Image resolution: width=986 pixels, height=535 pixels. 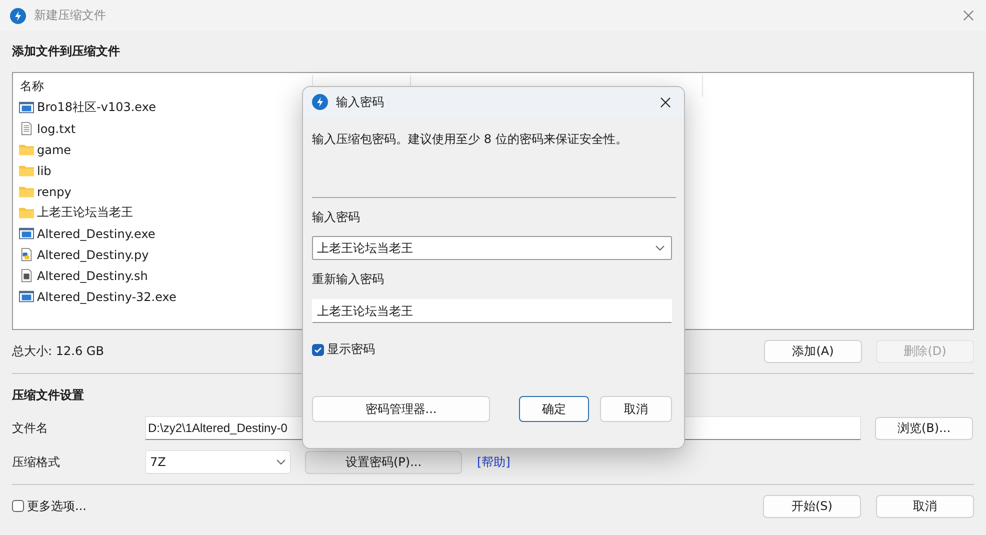 I want to click on file-name: Altered_Destiny.sh, so click(x=92, y=275).